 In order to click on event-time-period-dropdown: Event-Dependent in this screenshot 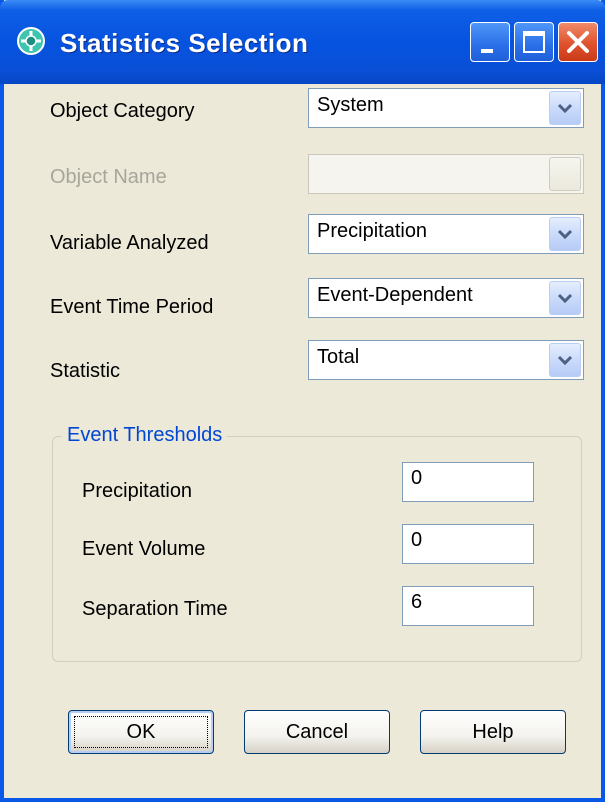, I will do `click(446, 298)`.